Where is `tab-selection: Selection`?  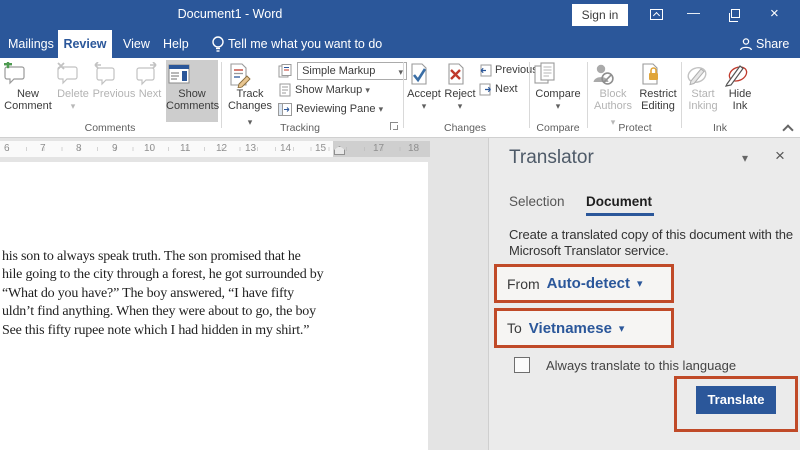
tab-selection: Selection is located at coordinates (537, 201).